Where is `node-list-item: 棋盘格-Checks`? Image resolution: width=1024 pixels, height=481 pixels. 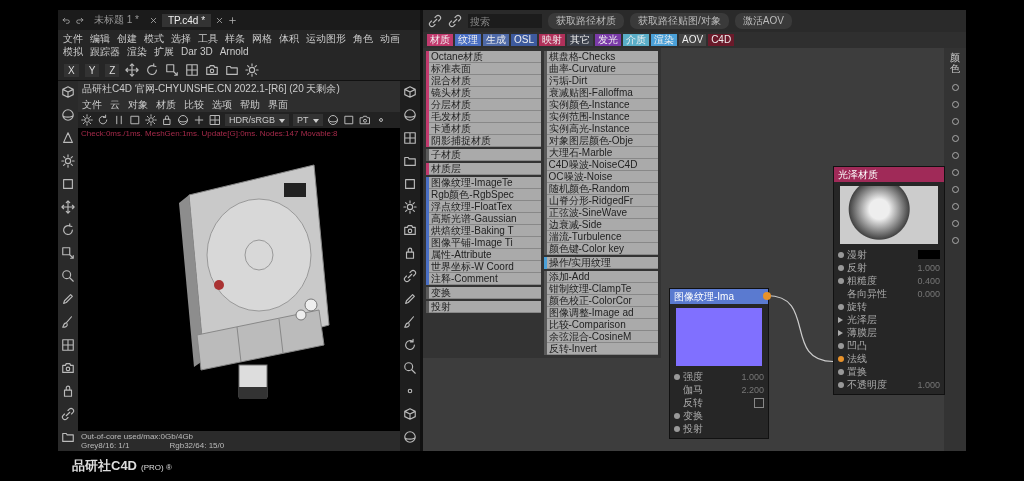
node-list-item: 棋盘格-Checks is located at coordinates (602, 57).